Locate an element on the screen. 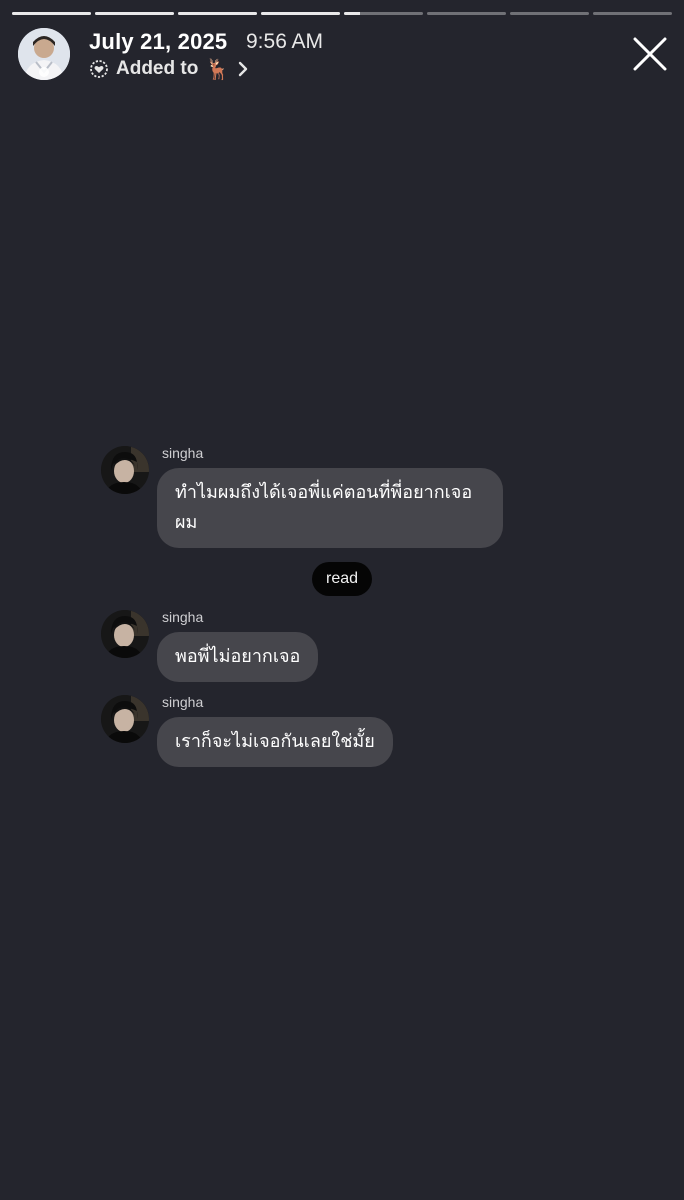 The width and height of the screenshot is (684, 1200). message-bubble: ทำไมผมถึงได้เจอพี่แค่ตอนที่พี่อยากเจอ ผม is located at coordinates (330, 508).